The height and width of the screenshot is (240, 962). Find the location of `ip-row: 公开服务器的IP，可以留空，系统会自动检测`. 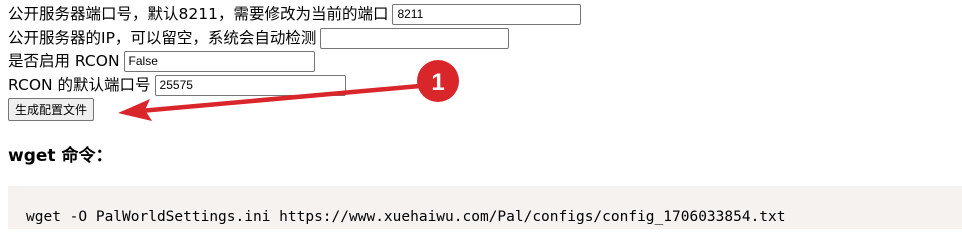

ip-row: 公开服务器的IP，可以留空，系统会自动检测 is located at coordinates (259, 38).